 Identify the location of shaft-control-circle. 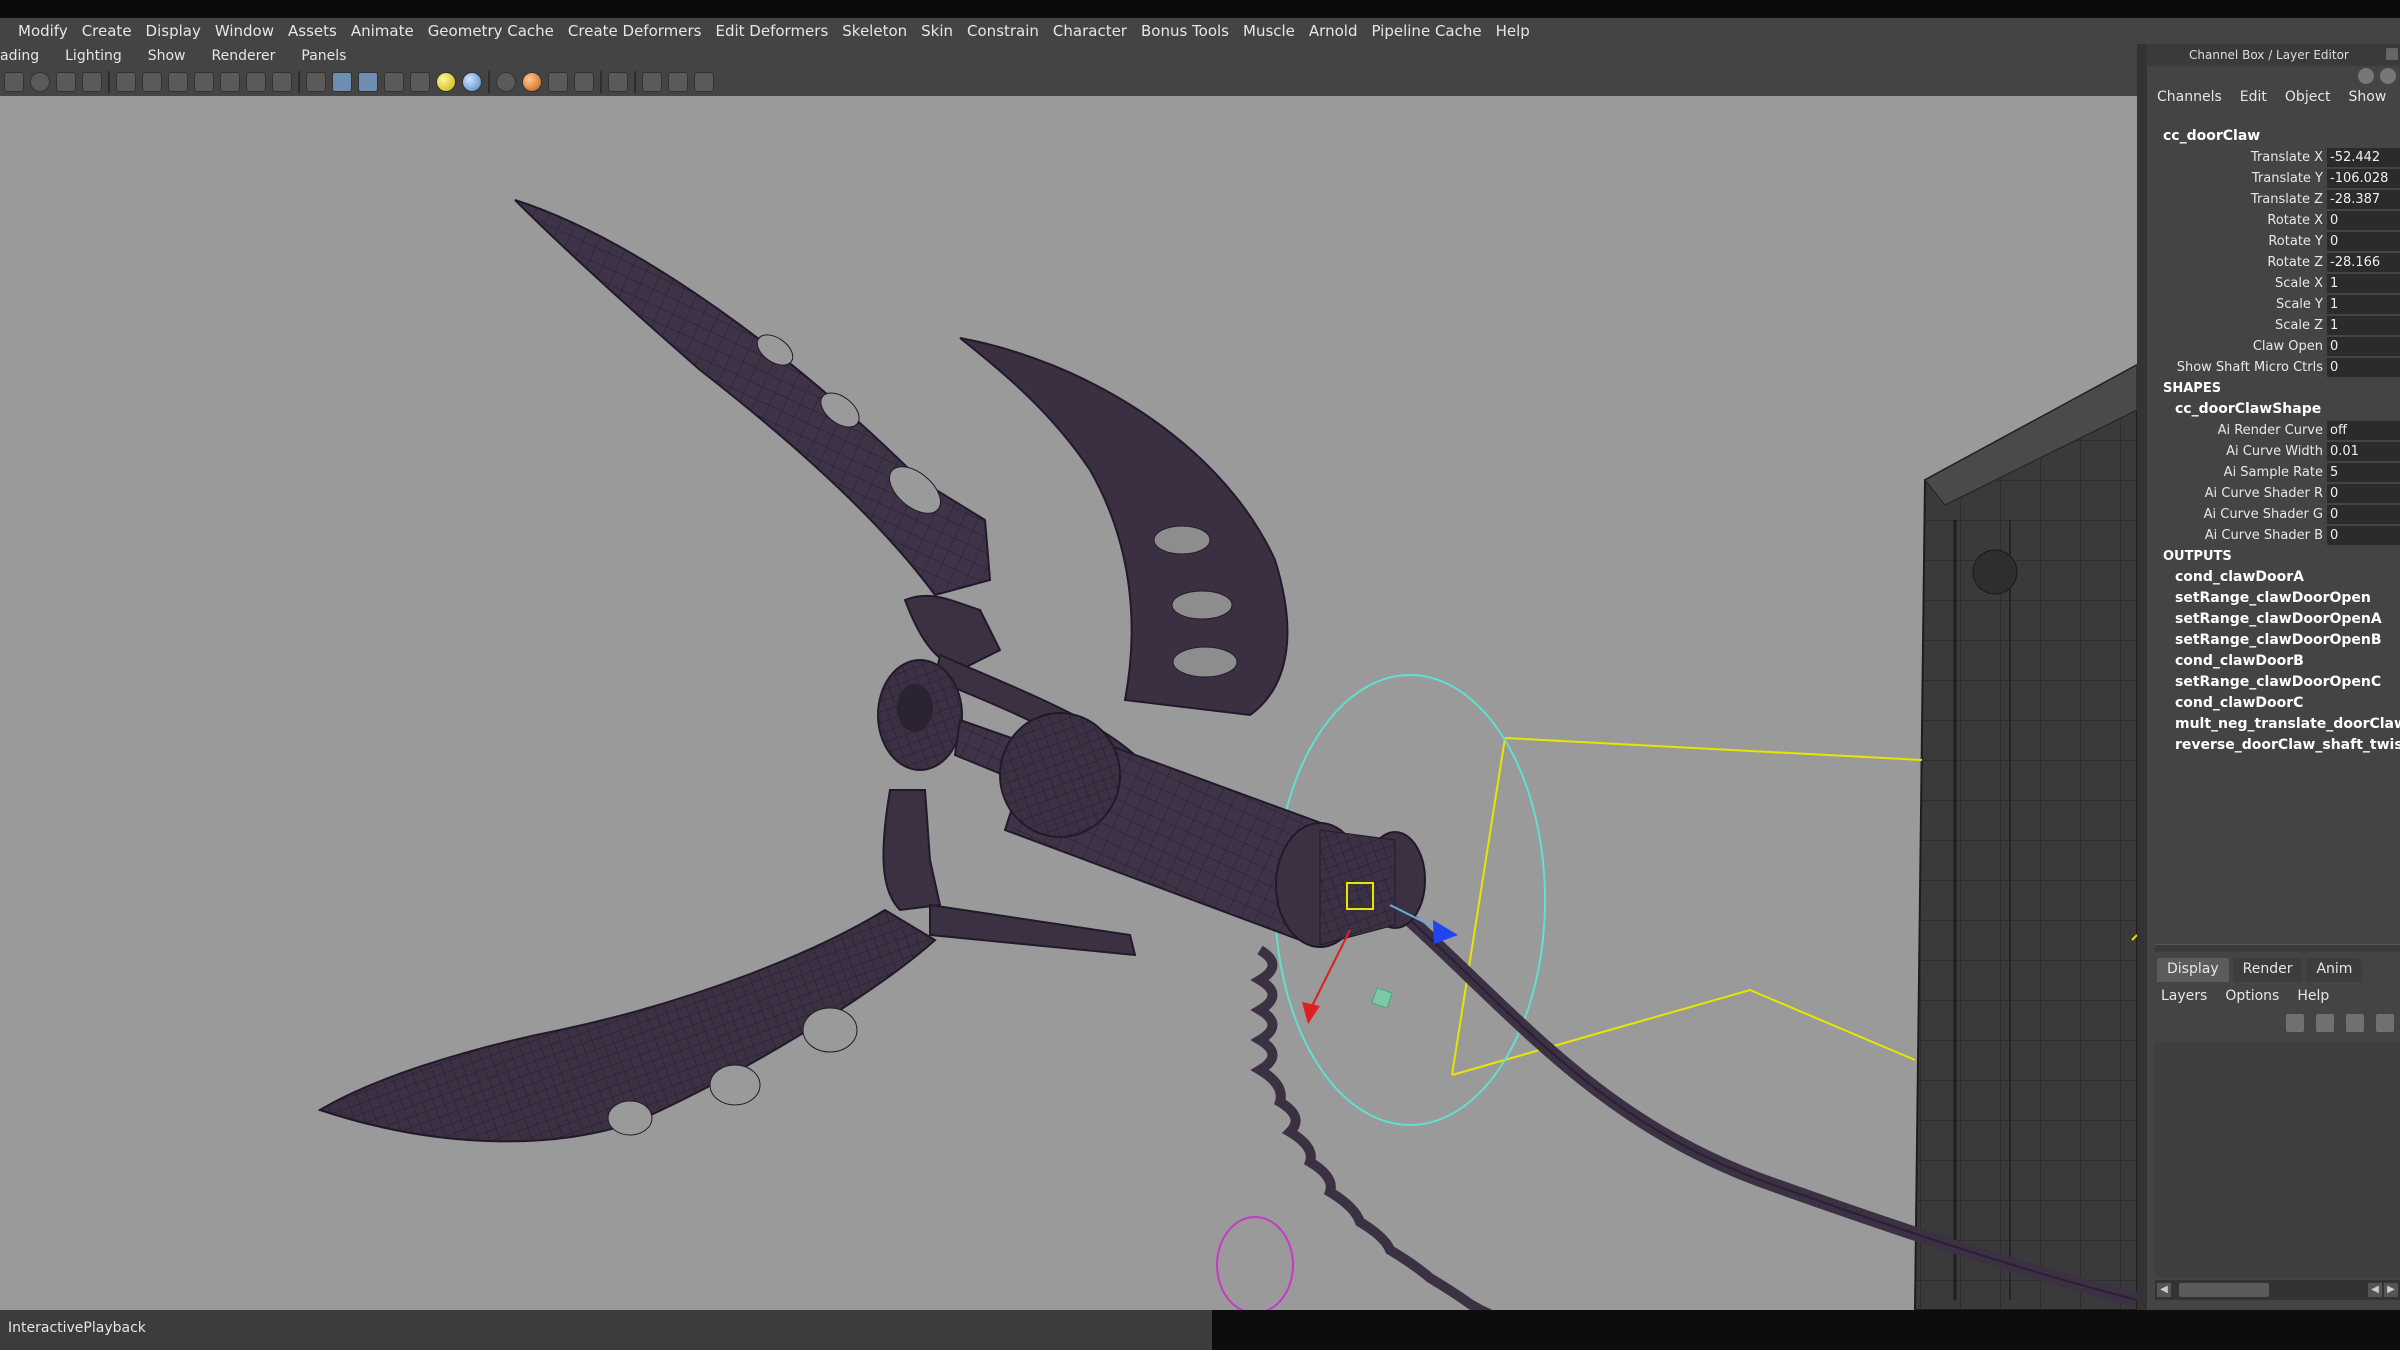
(1255, 1263).